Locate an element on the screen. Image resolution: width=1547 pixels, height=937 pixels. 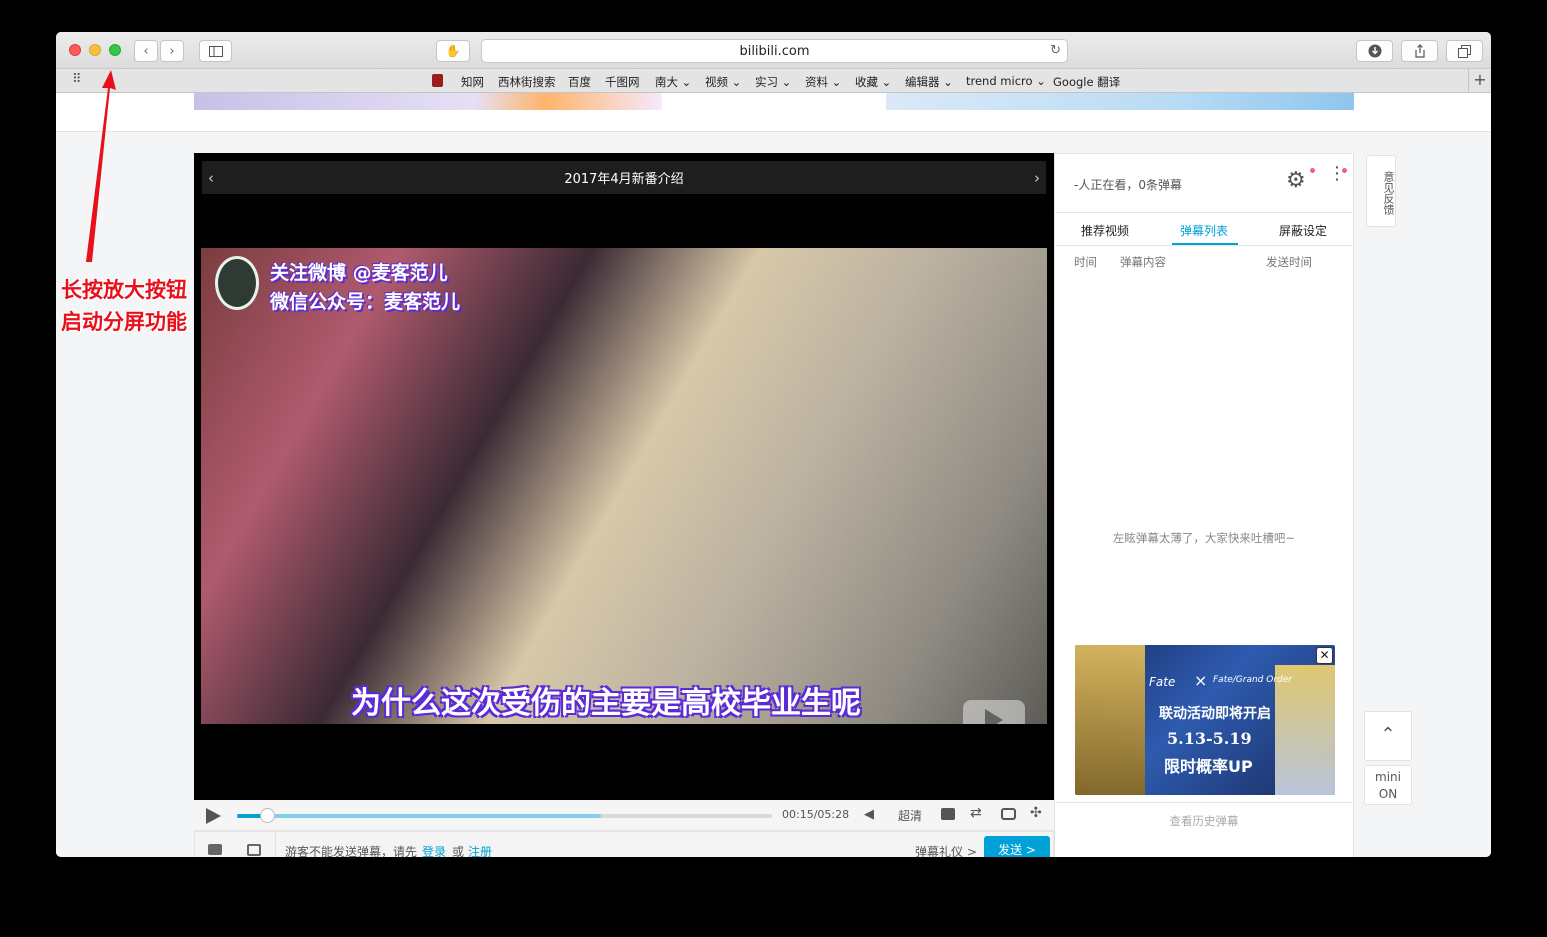
tab-recommended: 推荐视频 is located at coordinates (1105, 230).